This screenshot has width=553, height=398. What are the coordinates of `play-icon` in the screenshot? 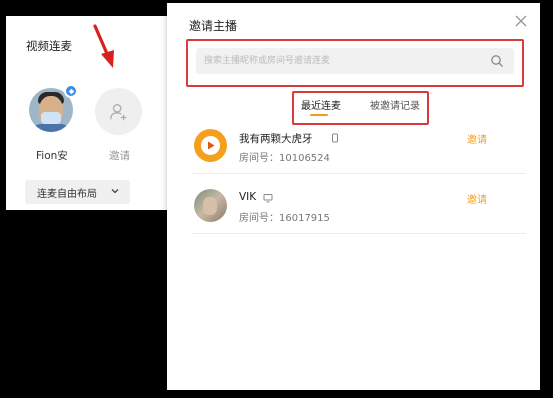 It's located at (211, 145).